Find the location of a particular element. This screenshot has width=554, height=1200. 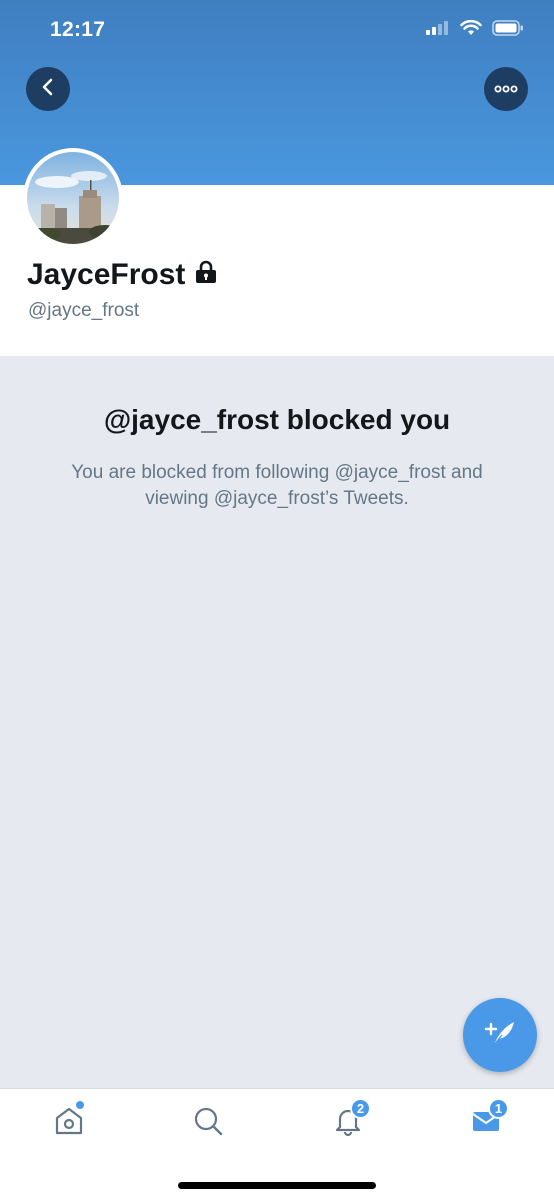

tab-home is located at coordinates (69, 1122).